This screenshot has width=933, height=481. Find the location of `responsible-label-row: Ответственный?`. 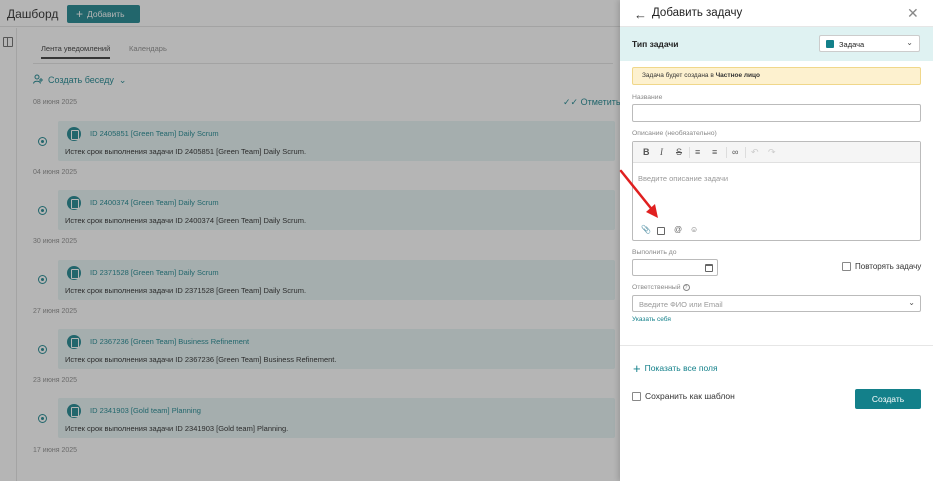

responsible-label-row: Ответственный? is located at coordinates (661, 287).